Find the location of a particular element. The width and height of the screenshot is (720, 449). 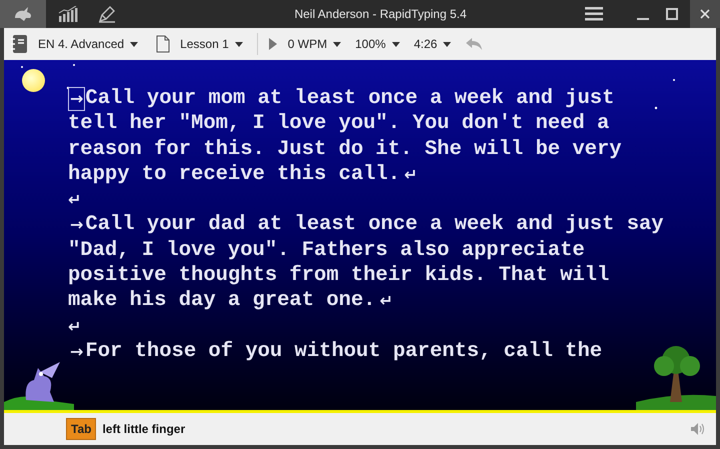

key-badge: Tab is located at coordinates (81, 429).